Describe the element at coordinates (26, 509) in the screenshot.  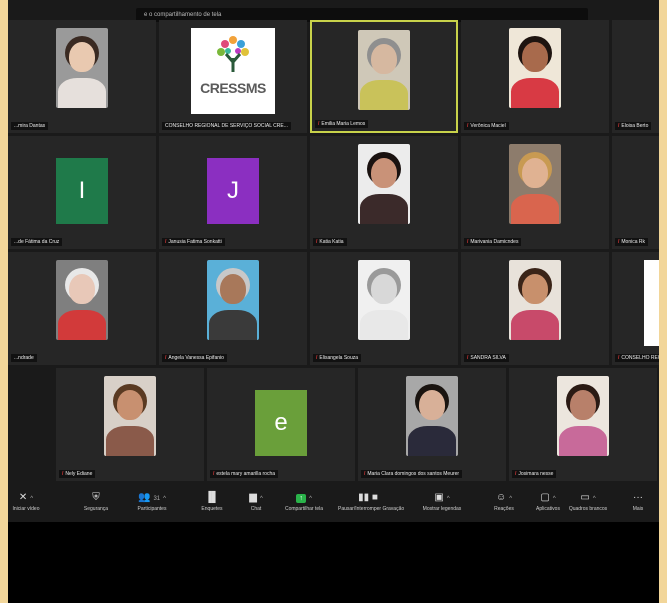
I see `toolbar-label: Iniciar vídeo` at that location.